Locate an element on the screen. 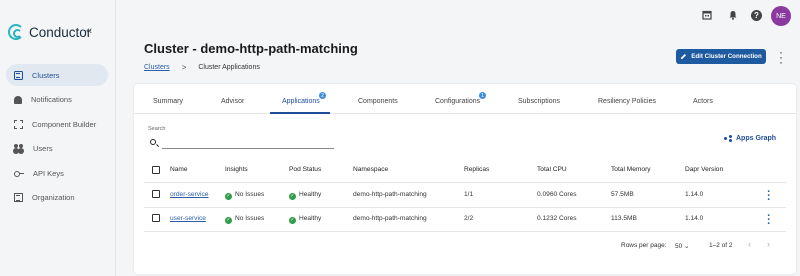  rows-per-page-value: 50 is located at coordinates (679, 246).